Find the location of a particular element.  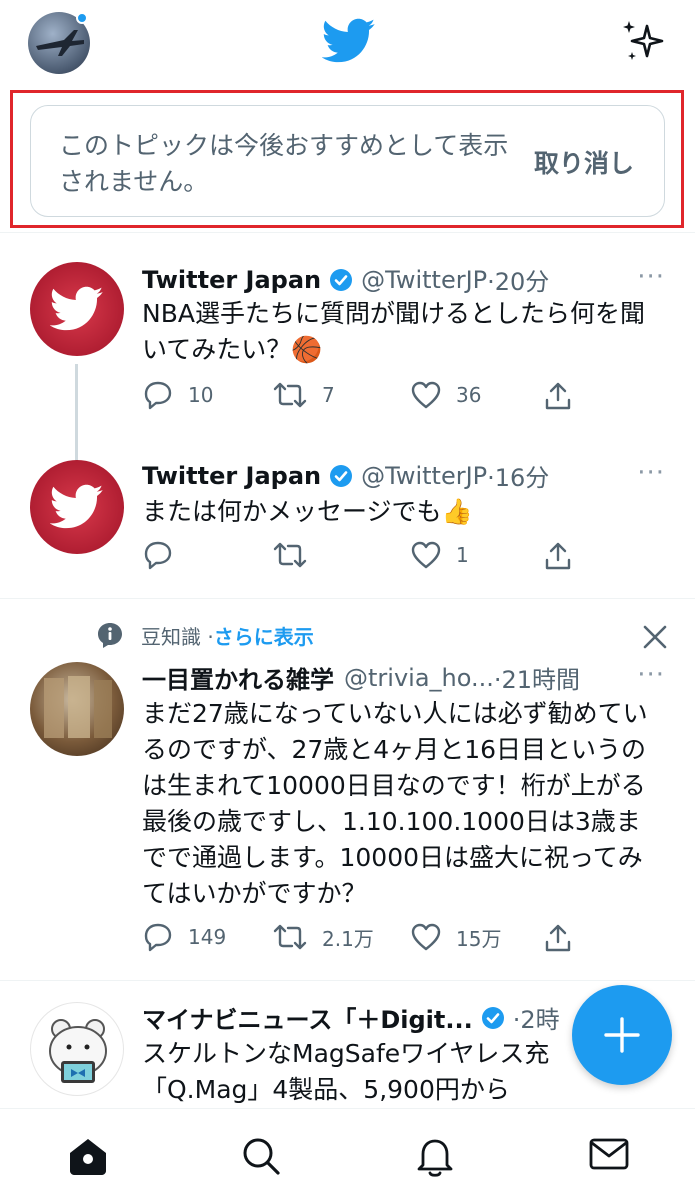

like-button: 1 is located at coordinates (439, 555).